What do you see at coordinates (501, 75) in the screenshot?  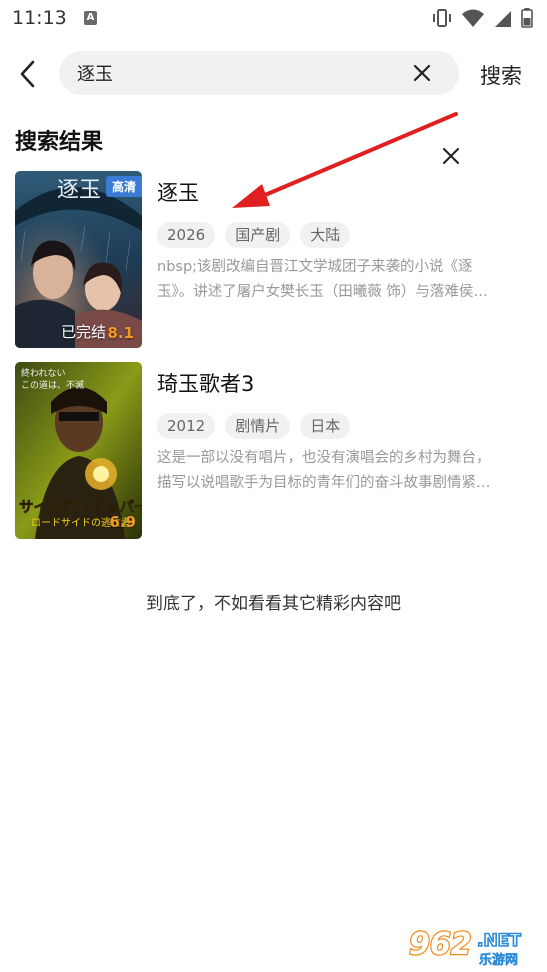 I see `search-button: 搜索` at bounding box center [501, 75].